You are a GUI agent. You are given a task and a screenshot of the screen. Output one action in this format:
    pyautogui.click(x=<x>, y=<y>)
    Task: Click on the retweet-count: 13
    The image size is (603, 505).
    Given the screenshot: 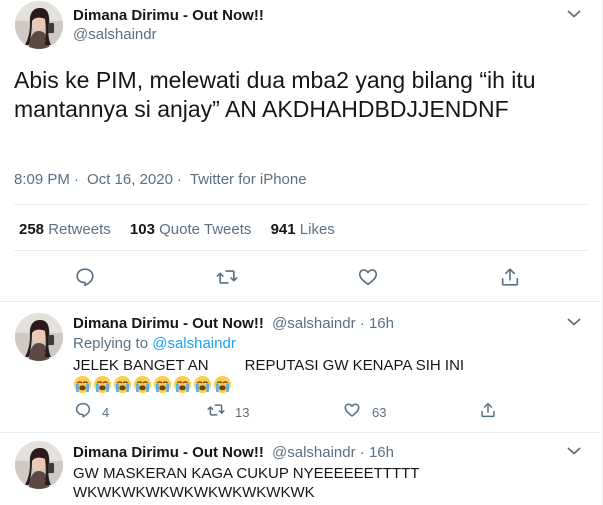 What is the action you would take?
    pyautogui.click(x=242, y=412)
    